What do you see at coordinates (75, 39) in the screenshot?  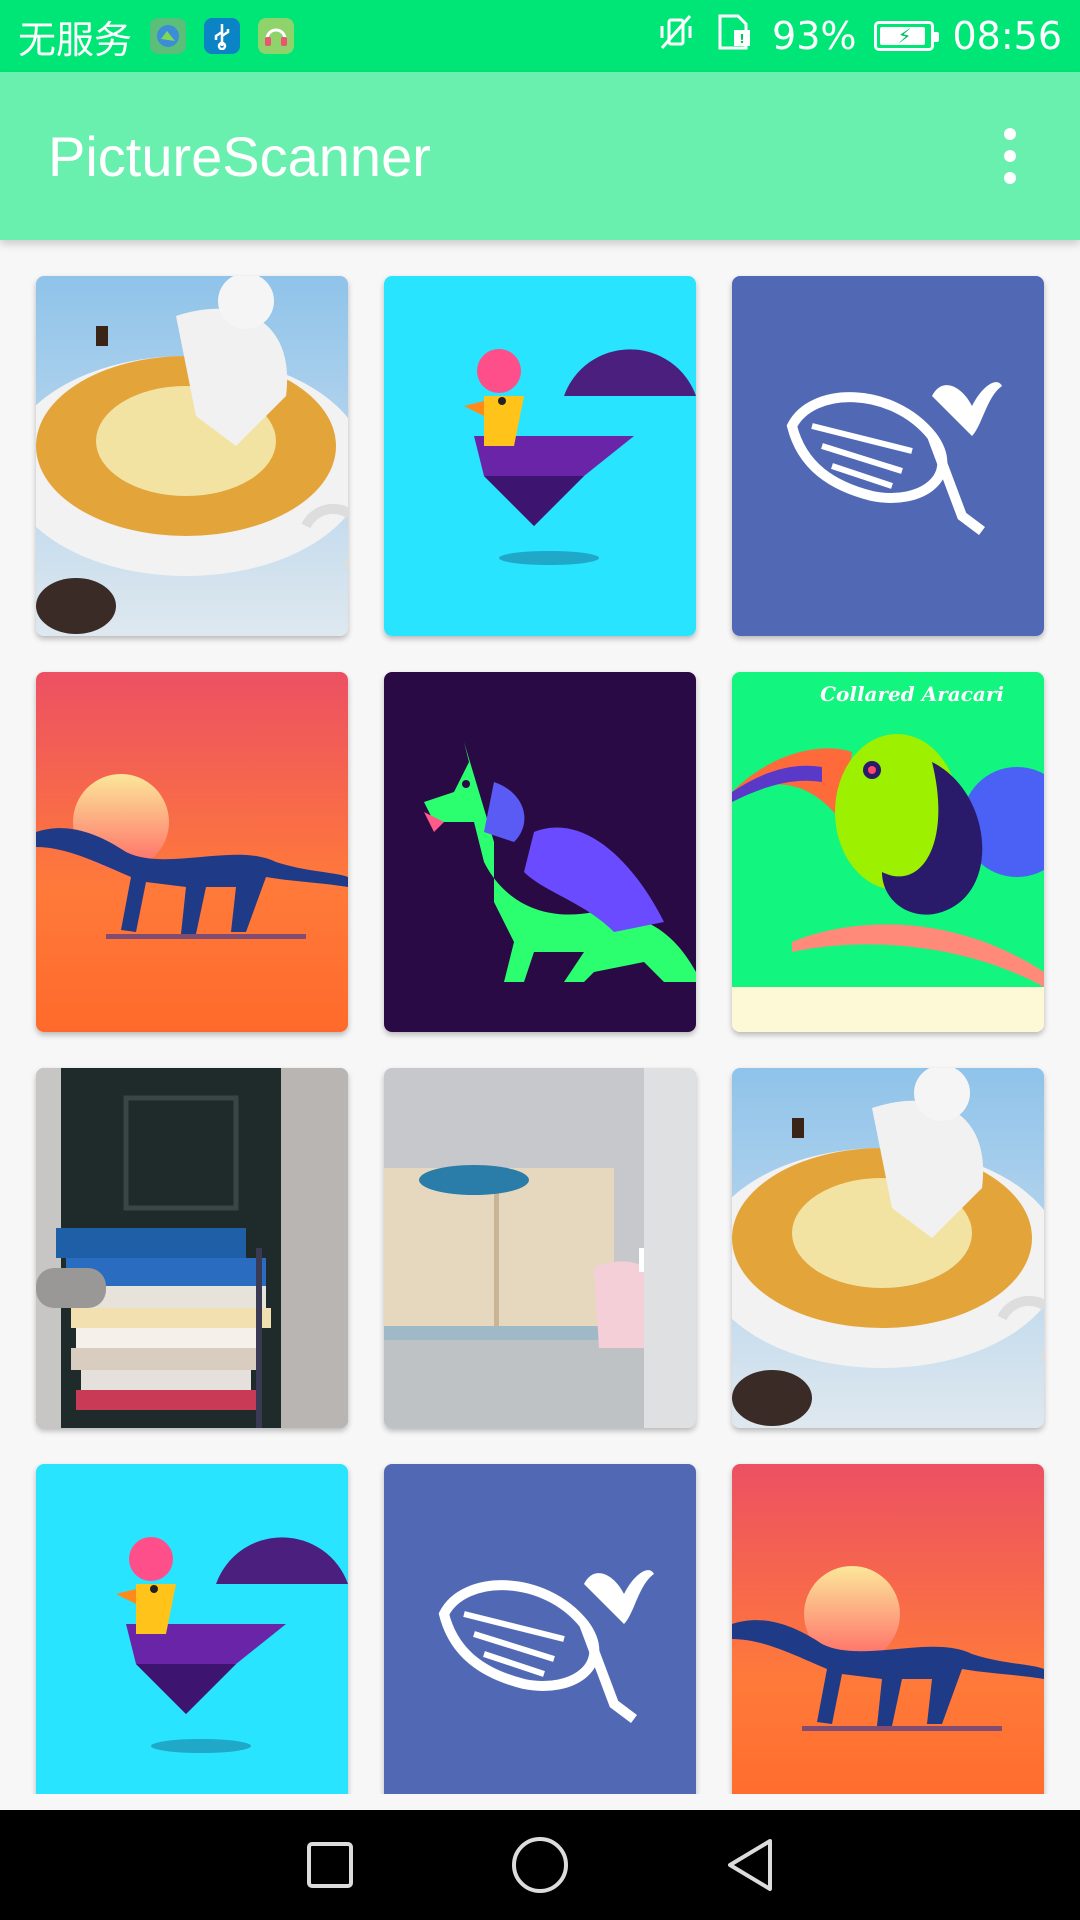 I see `carrier-label: 无服务` at bounding box center [75, 39].